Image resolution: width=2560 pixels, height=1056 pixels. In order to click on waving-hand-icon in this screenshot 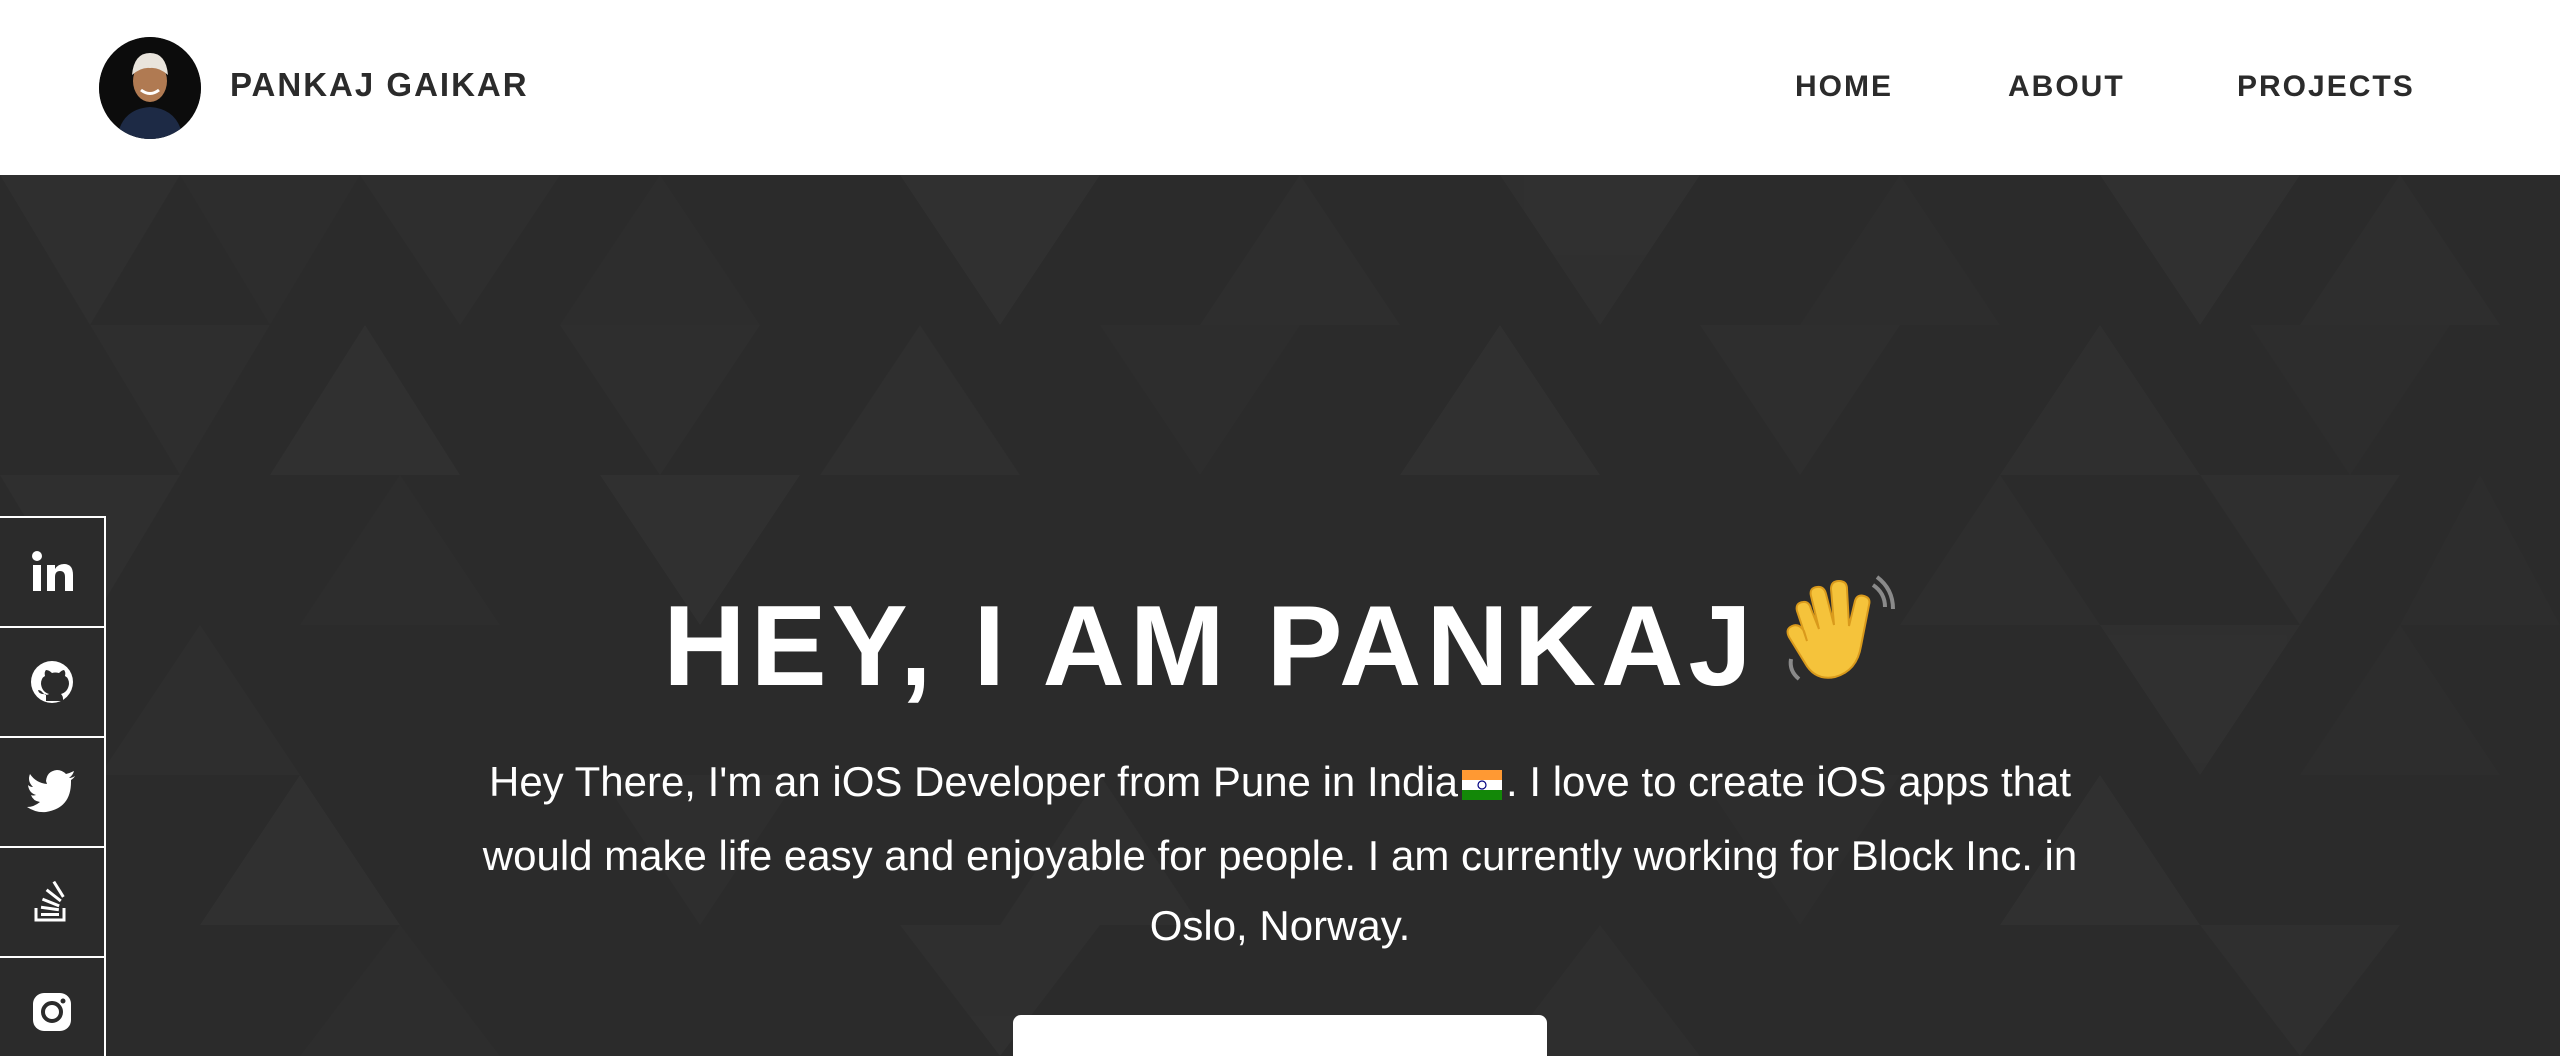, I will do `click(1837, 644)`.